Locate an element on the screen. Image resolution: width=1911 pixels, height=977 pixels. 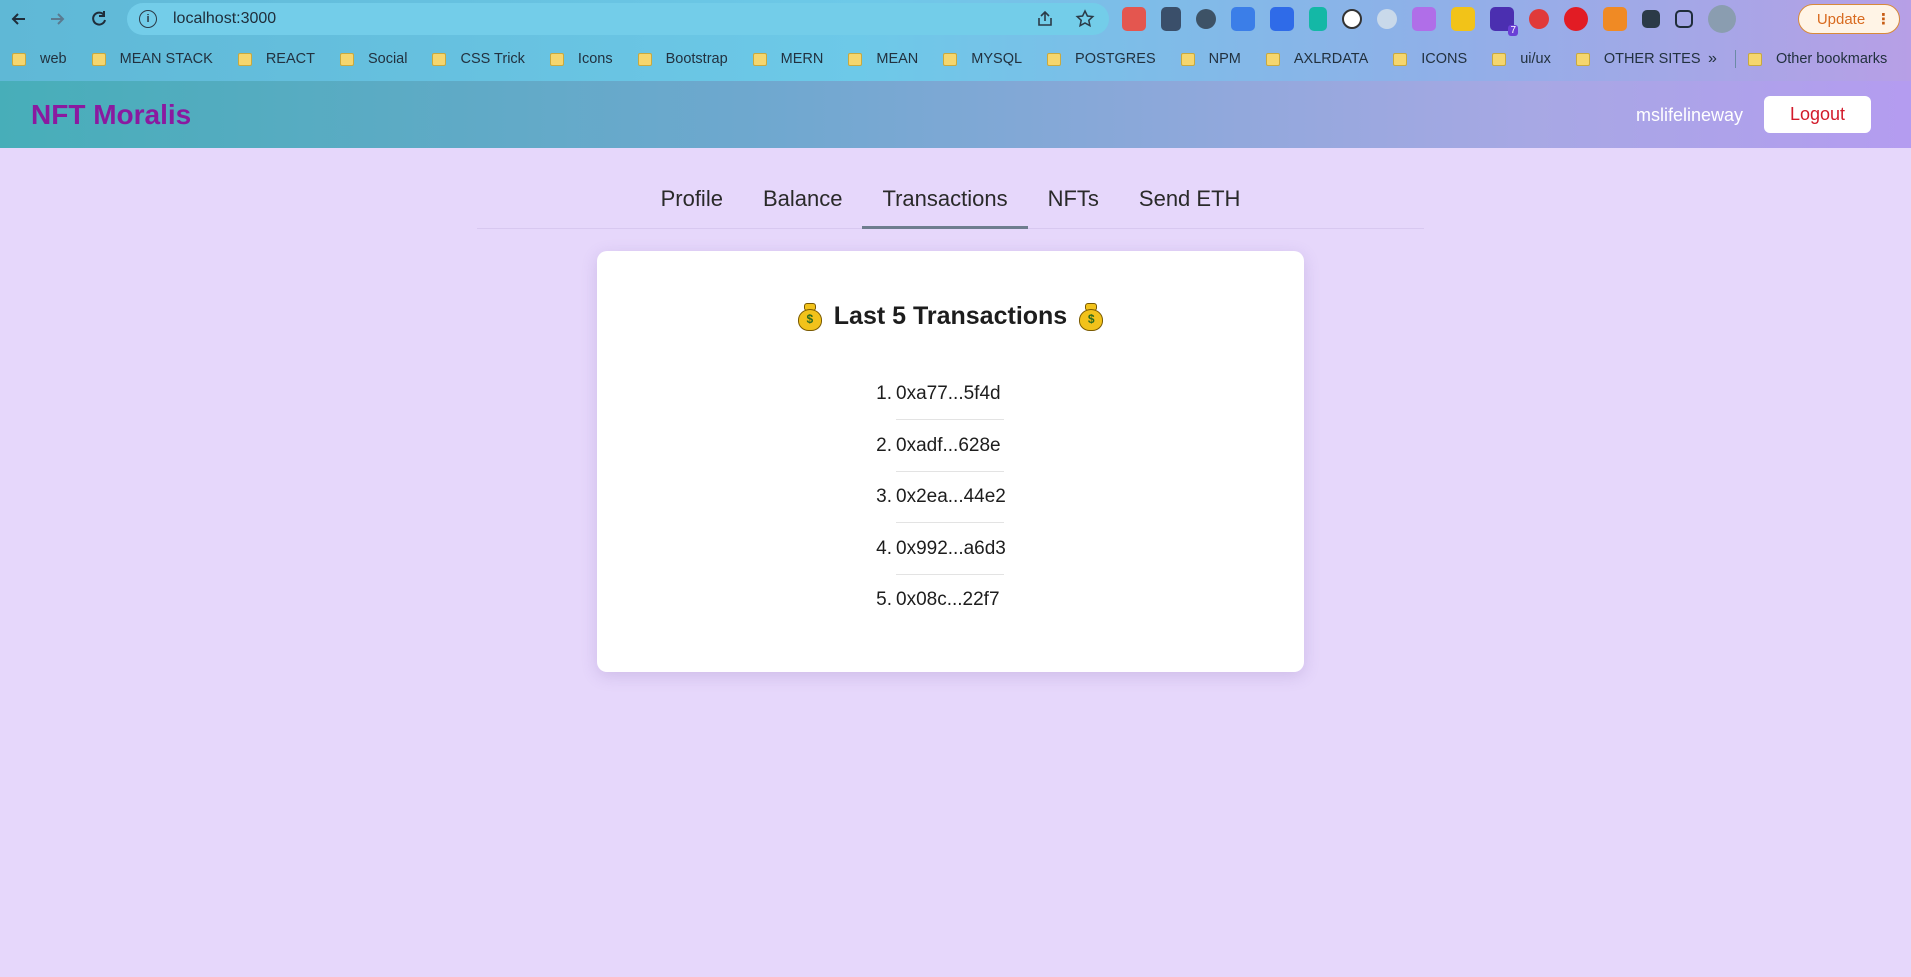
side-panel-icon is located at coordinates (1684, 19).